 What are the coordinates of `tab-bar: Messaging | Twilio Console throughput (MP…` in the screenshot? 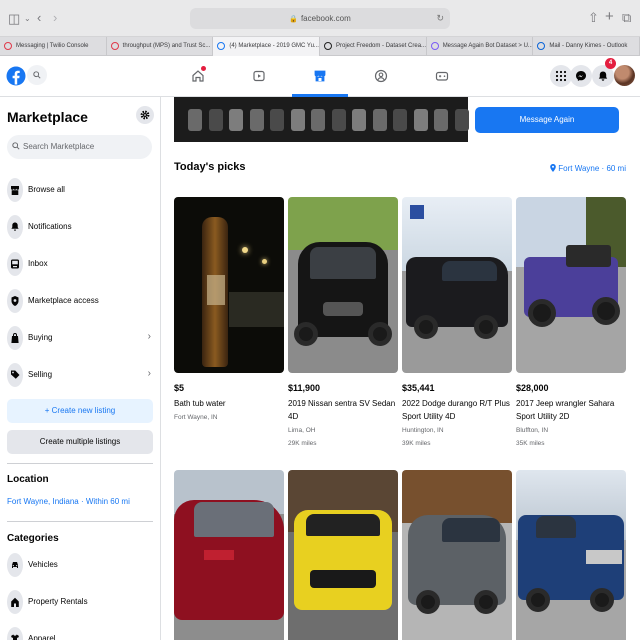 It's located at (320, 46).